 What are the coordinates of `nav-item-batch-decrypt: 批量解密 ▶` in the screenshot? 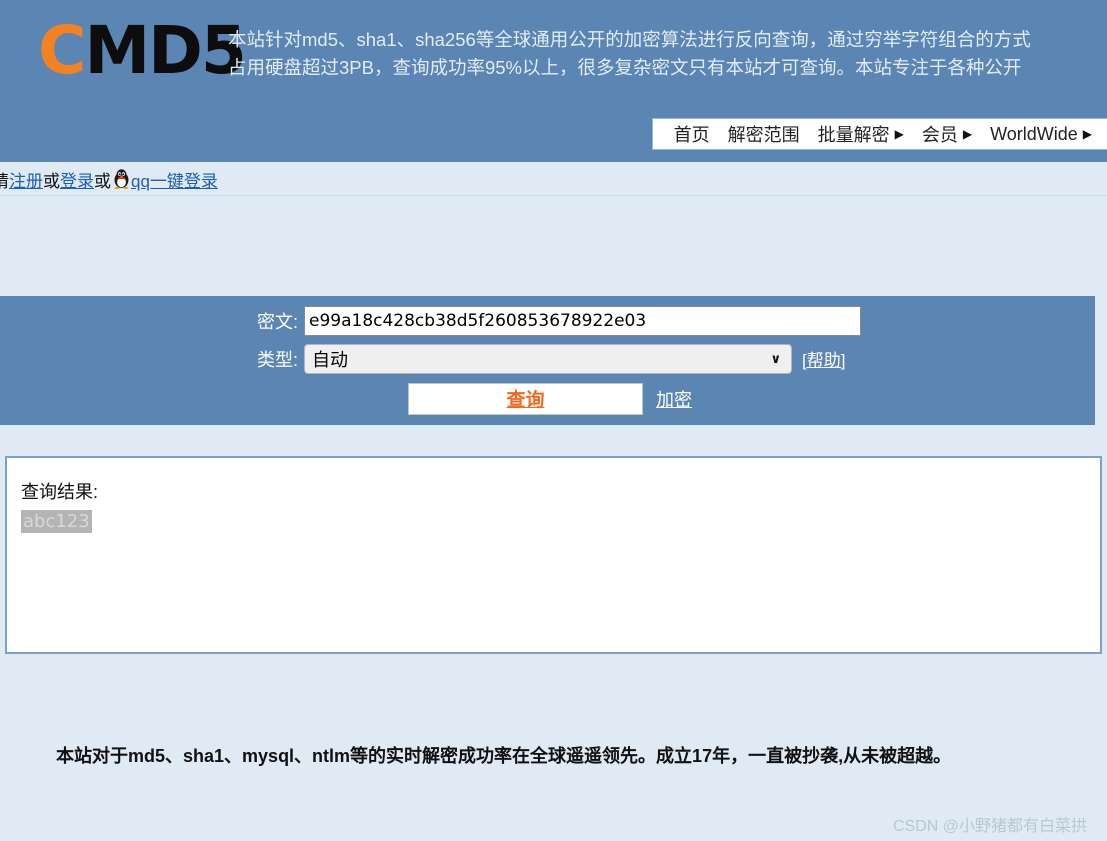 It's located at (861, 134).